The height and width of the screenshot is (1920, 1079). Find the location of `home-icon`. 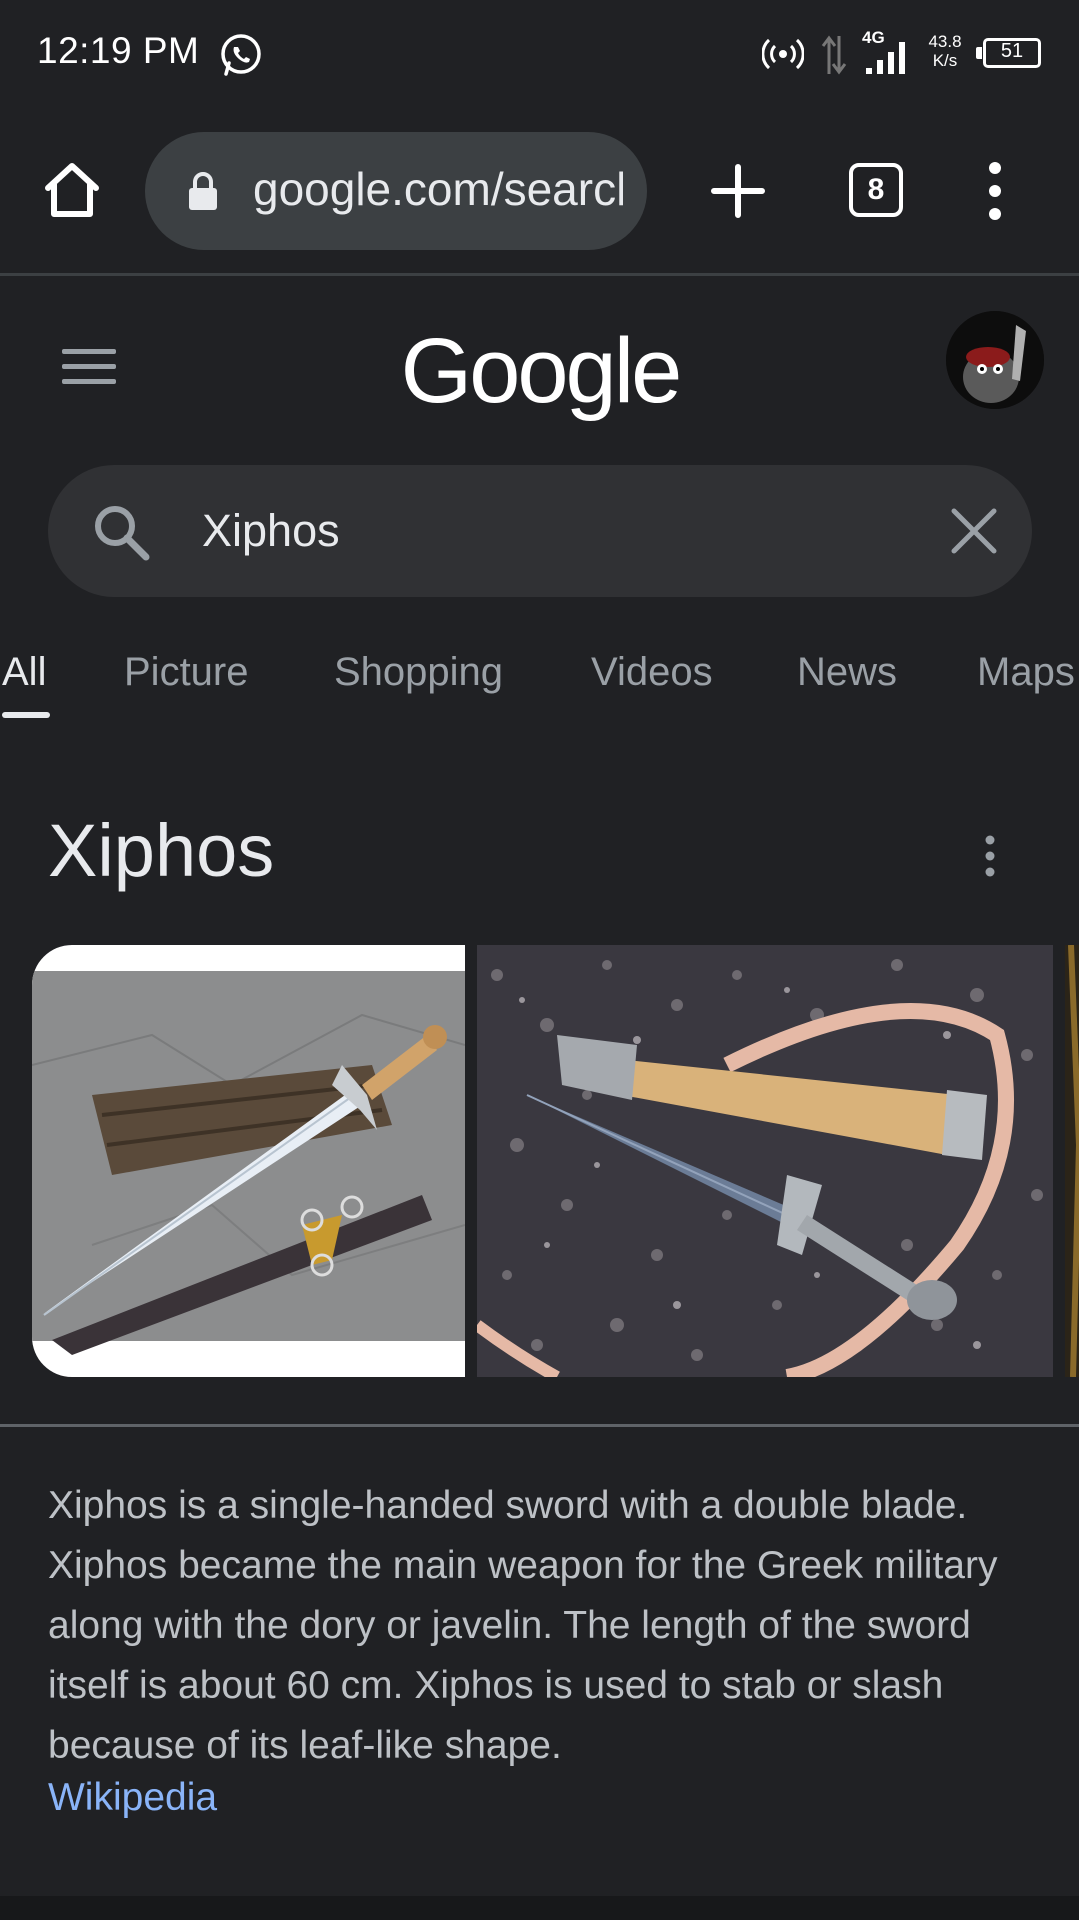

home-icon is located at coordinates (72, 190).